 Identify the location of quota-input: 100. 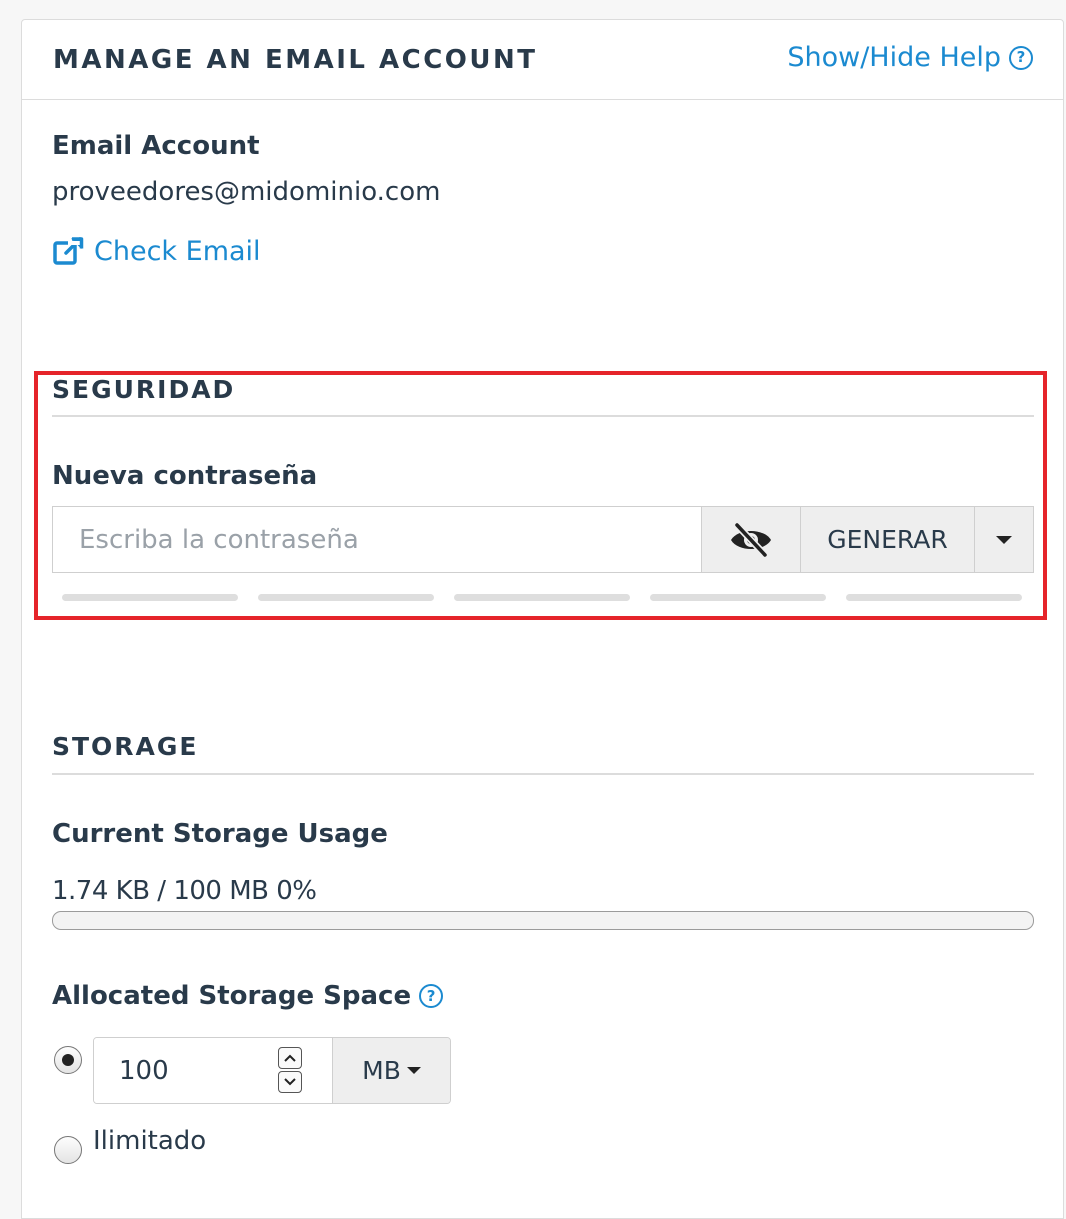
(213, 1070).